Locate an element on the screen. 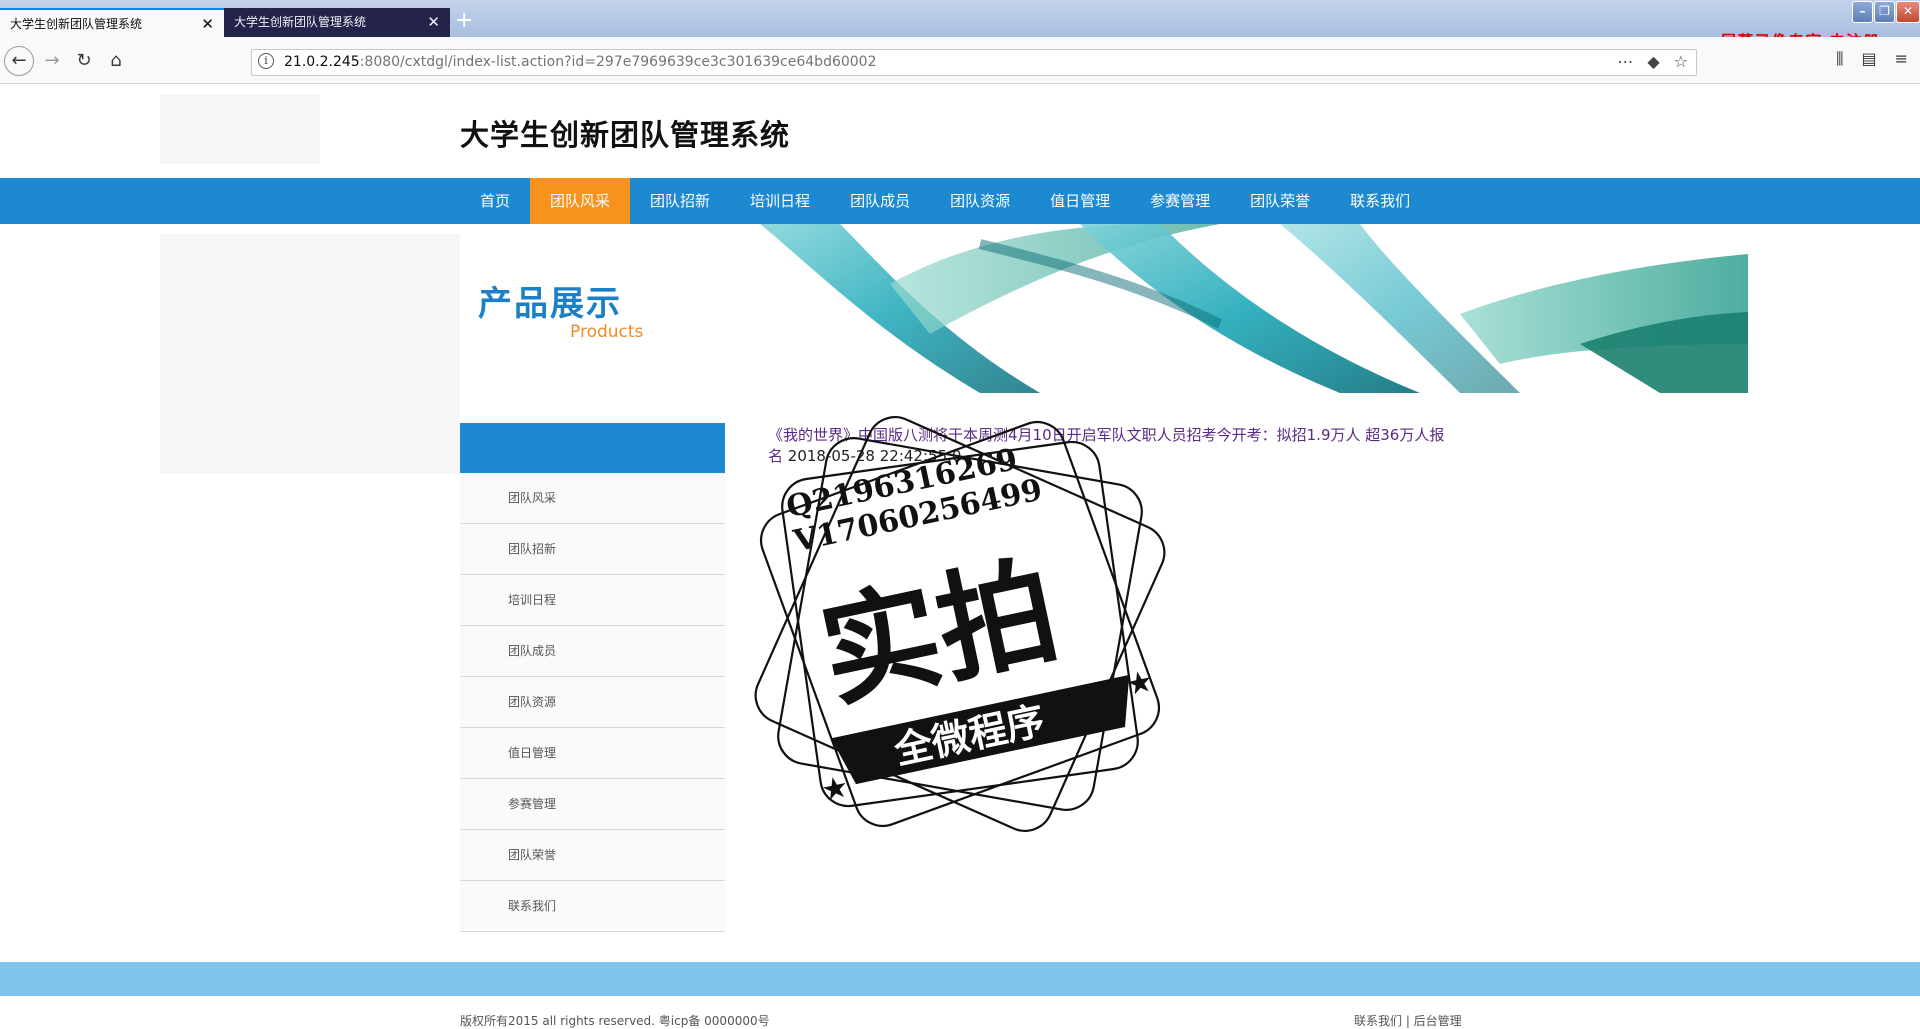  stamp-watermark: Q2196316269 V17060256499 实拍 全微程序 ★ ★ is located at coordinates (960, 624).